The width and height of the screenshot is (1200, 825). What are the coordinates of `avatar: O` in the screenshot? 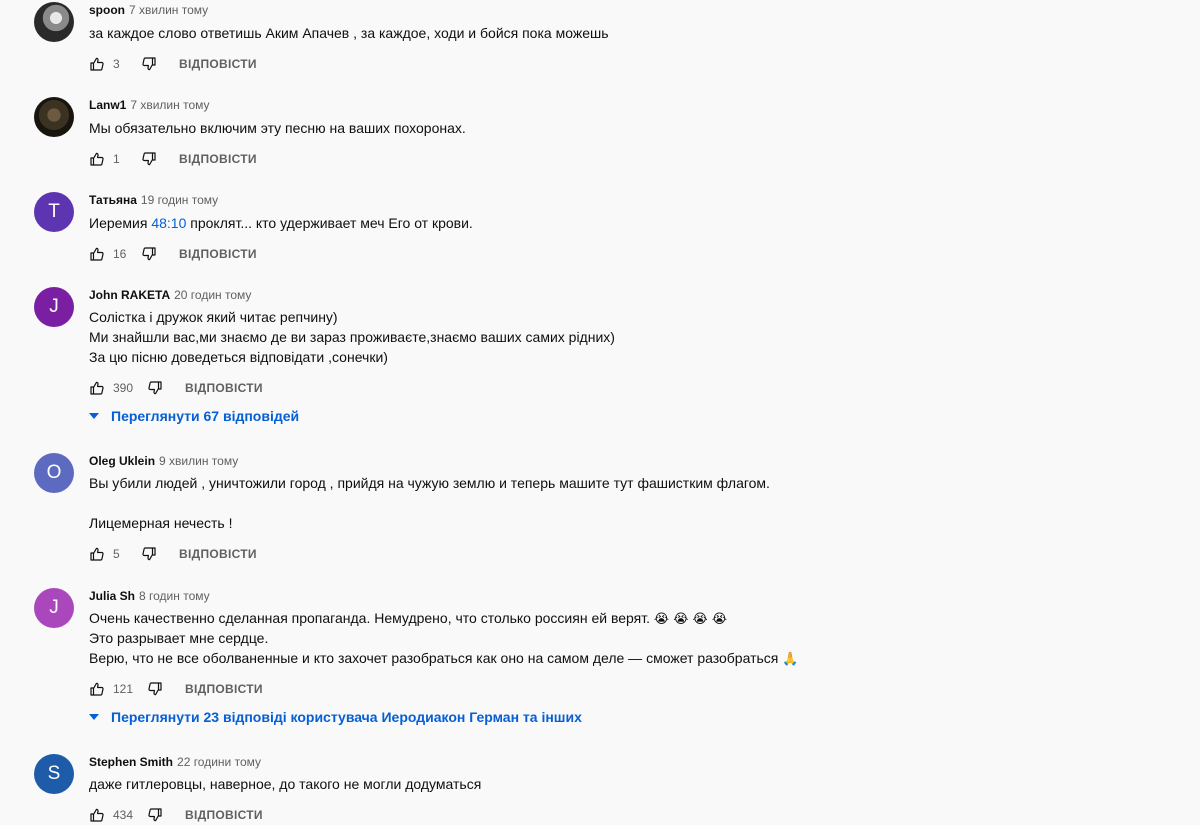 It's located at (54, 473).